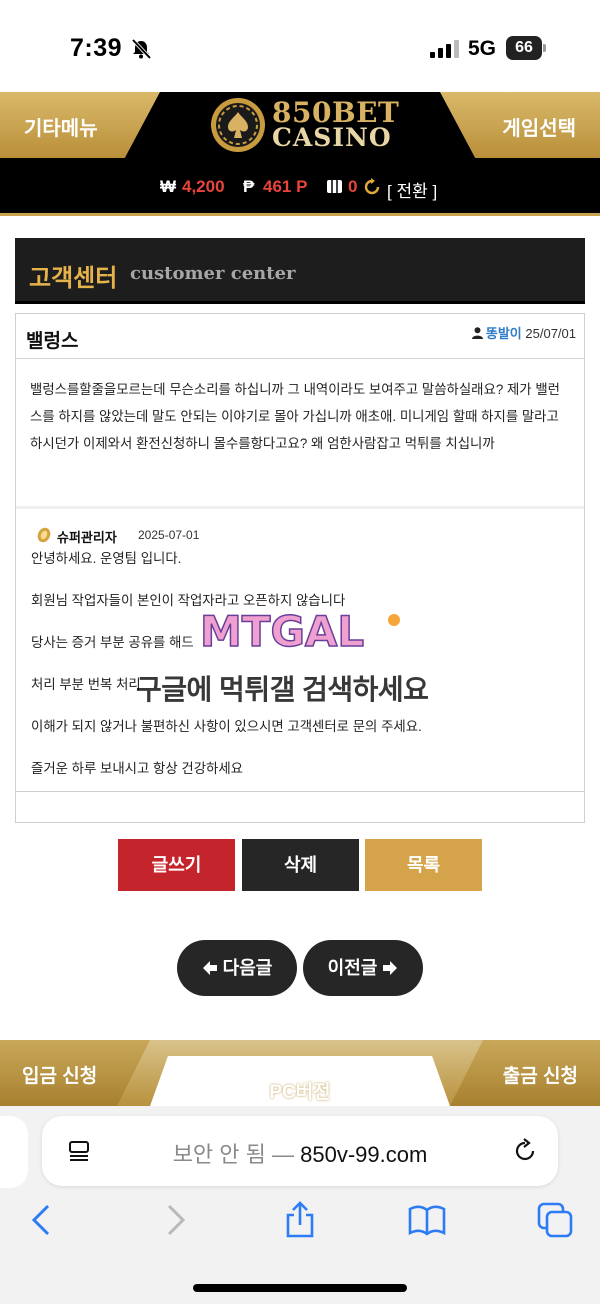  What do you see at coordinates (539, 126) in the screenshot?
I see `game-select-link: 게임선택` at bounding box center [539, 126].